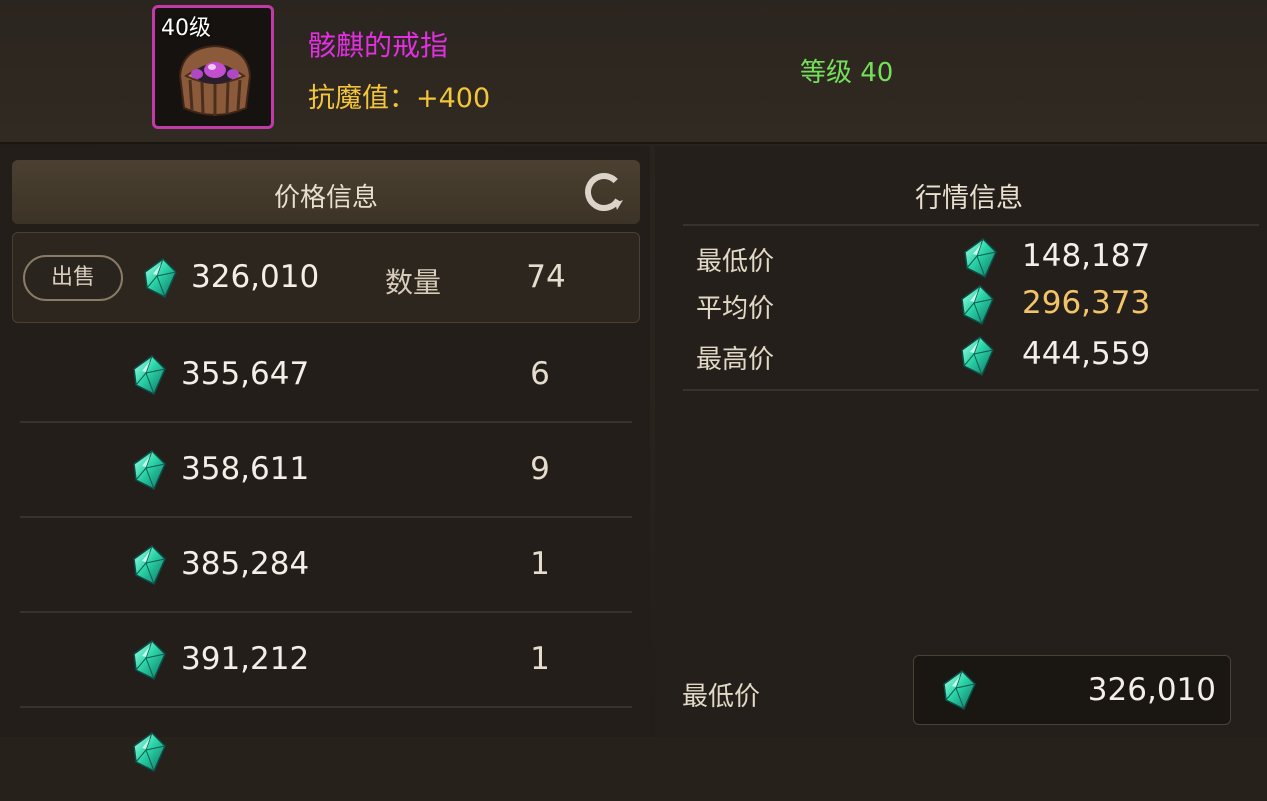 This screenshot has height=801, width=1267. What do you see at coordinates (215, 80) in the screenshot?
I see `ring-item-icon` at bounding box center [215, 80].